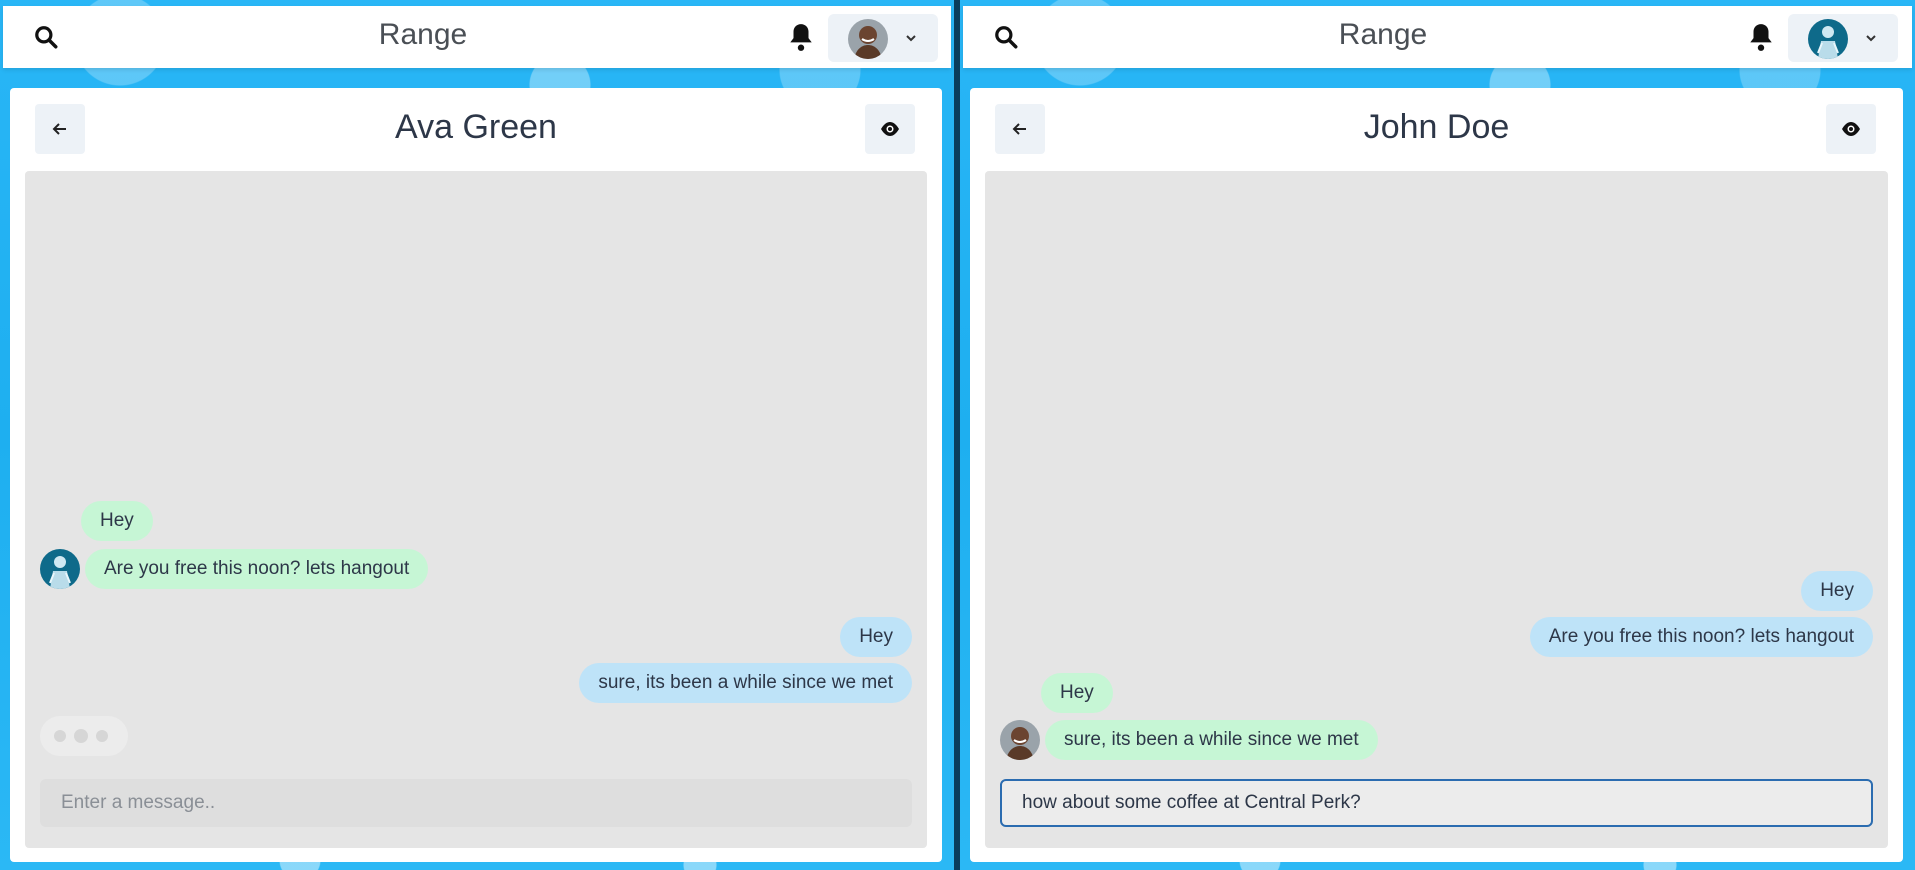 This screenshot has width=1915, height=870. What do you see at coordinates (1436, 127) in the screenshot?
I see `chat-title: John Doe` at bounding box center [1436, 127].